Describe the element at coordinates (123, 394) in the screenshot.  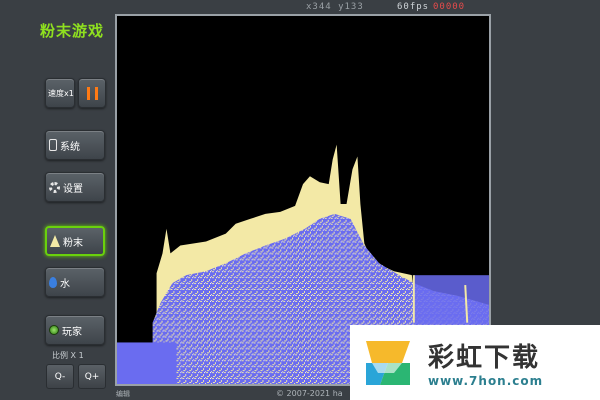
I see `edit-label: 编辑` at that location.